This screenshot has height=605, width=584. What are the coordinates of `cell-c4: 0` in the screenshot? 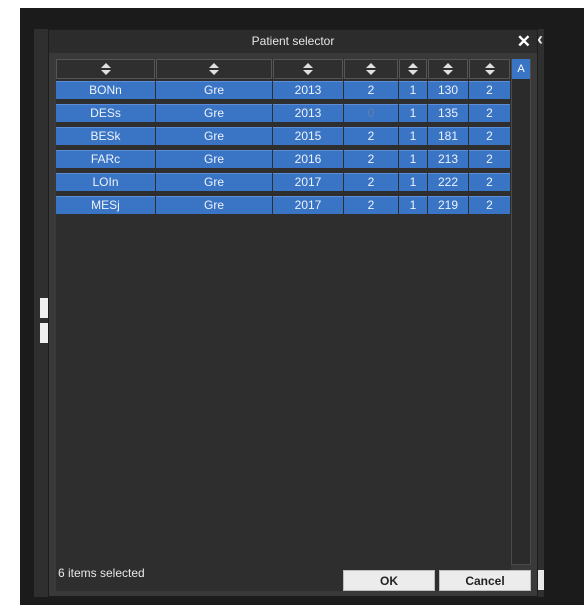 It's located at (371, 113).